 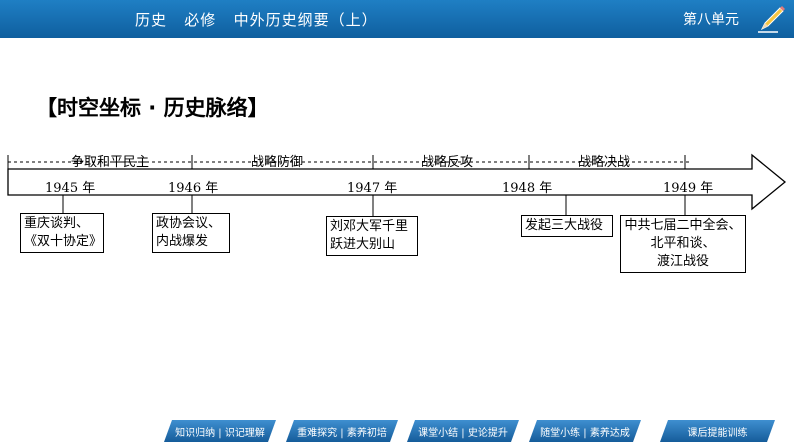 I want to click on section-title: 【时空坐标 · 历史脉络】, so click(x=152, y=108).